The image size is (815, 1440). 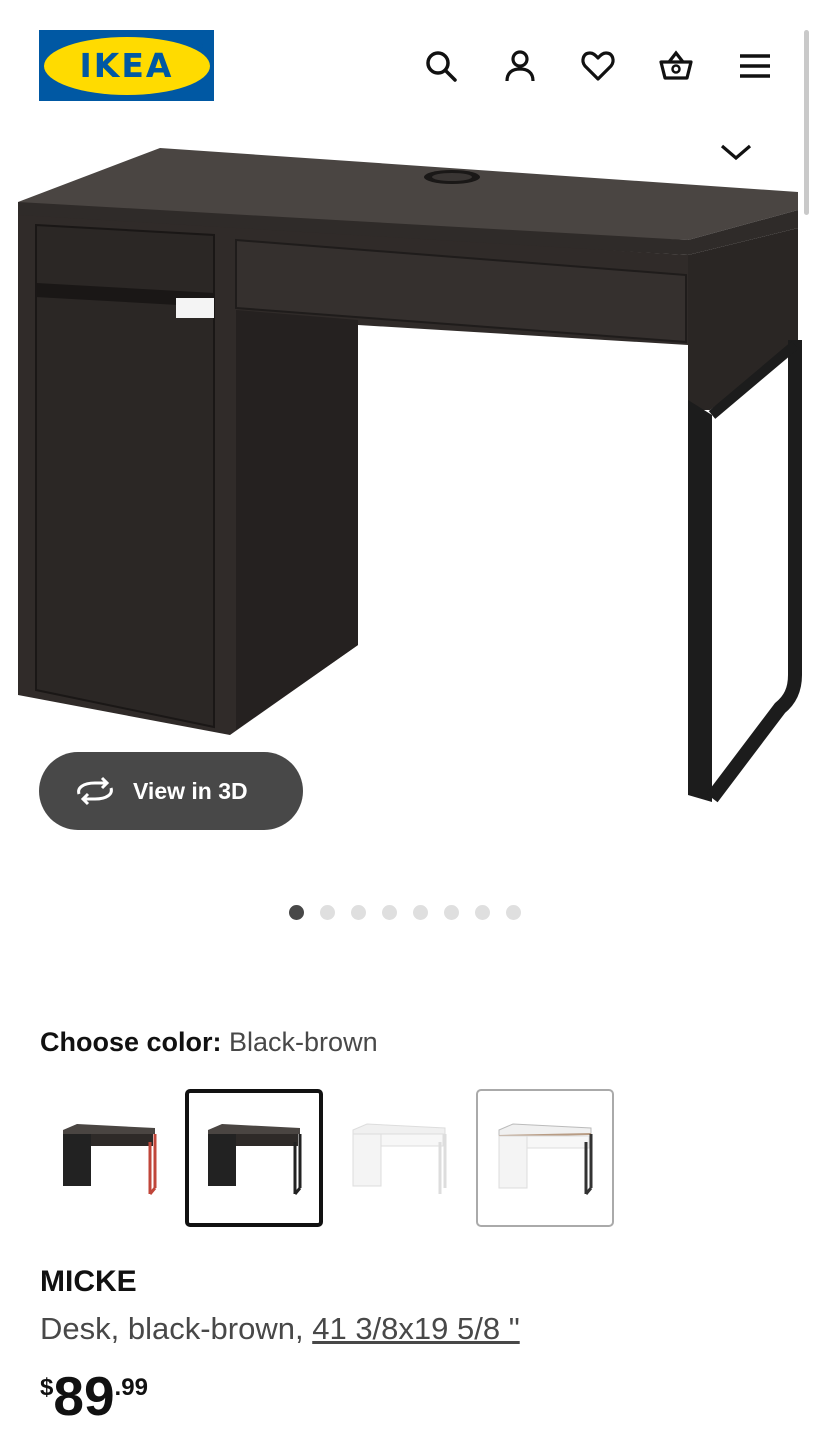 What do you see at coordinates (736, 151) in the screenshot?
I see `chevron-down-icon` at bounding box center [736, 151].